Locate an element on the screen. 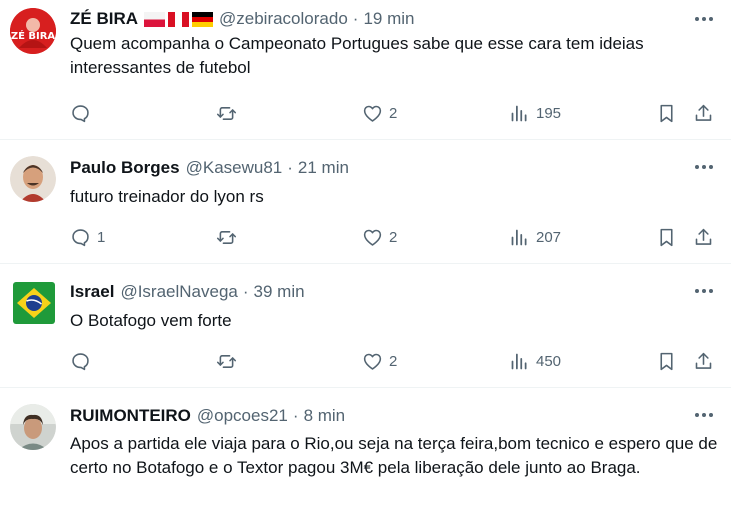 Image resolution: width=731 pixels, height=509 pixels. avatar: ZÉ BIRA is located at coordinates (33, 31).